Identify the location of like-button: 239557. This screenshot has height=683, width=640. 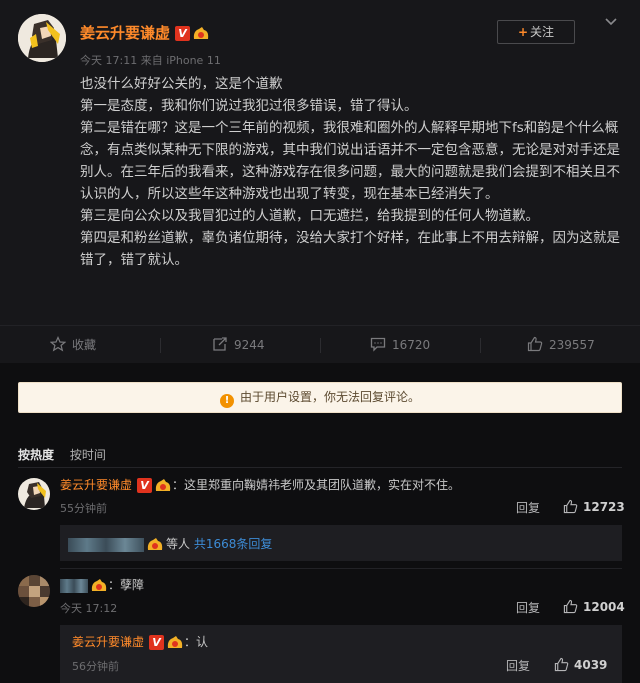
(561, 345).